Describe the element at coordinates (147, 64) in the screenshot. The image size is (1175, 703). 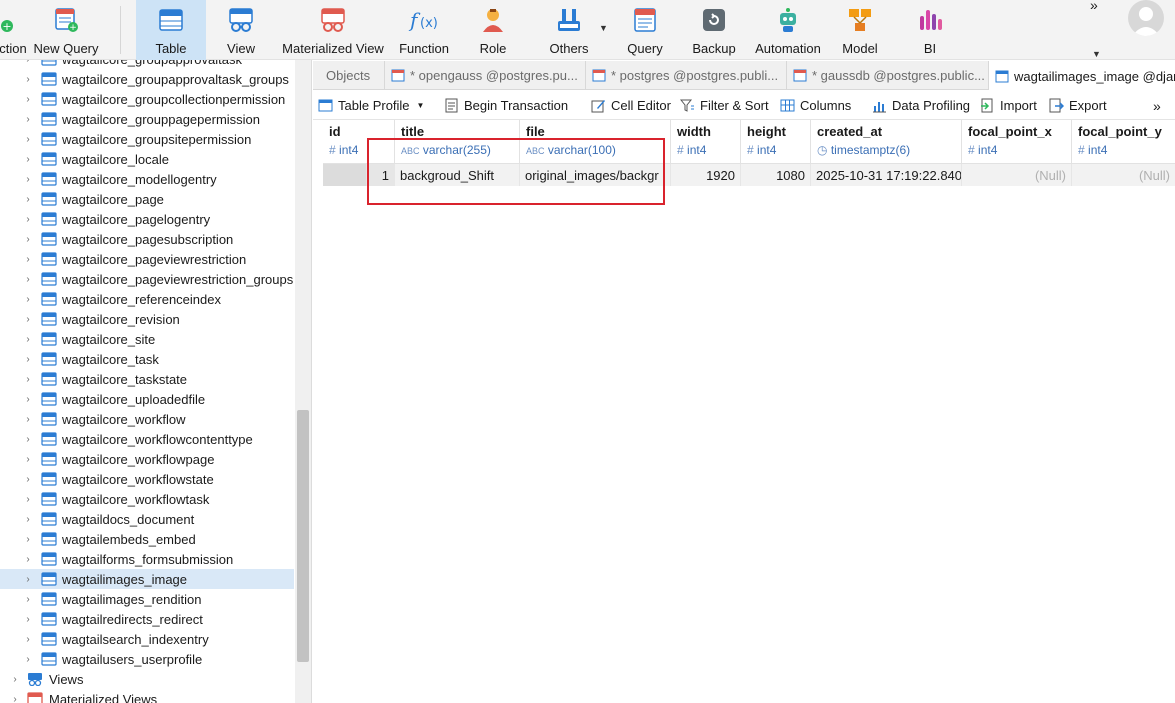
I see `tree-item: › wagtailcore_groupapprovaltask` at that location.